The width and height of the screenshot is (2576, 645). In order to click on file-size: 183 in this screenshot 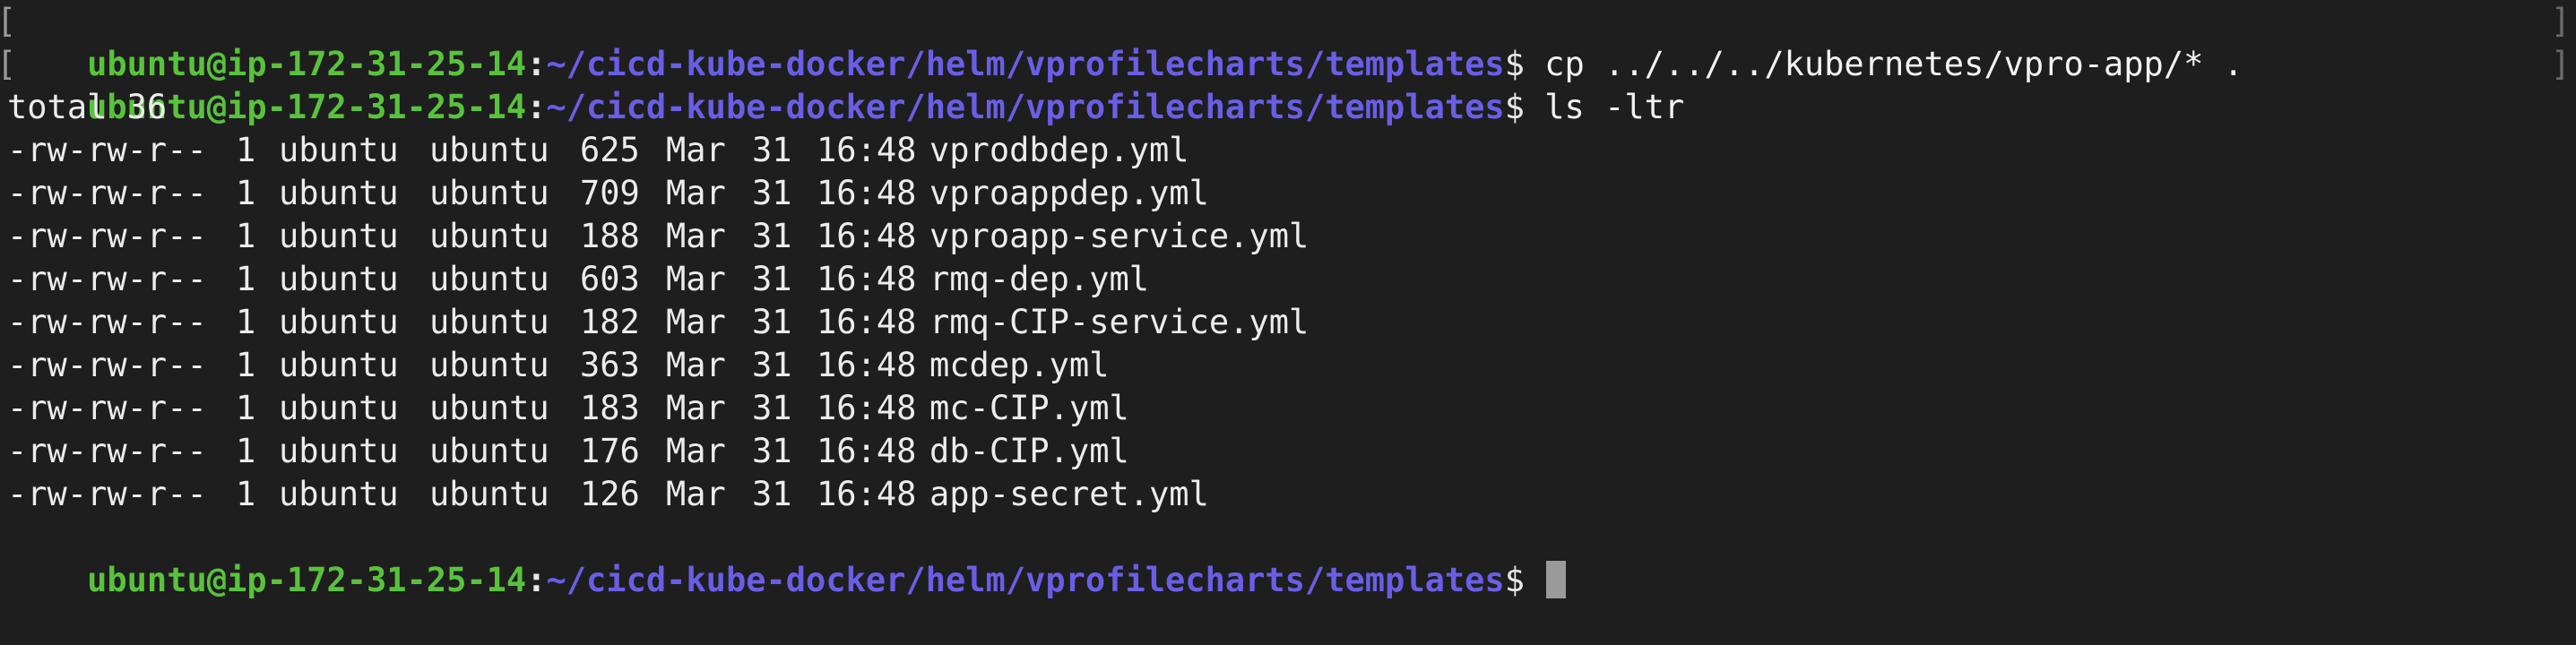, I will do `click(610, 408)`.